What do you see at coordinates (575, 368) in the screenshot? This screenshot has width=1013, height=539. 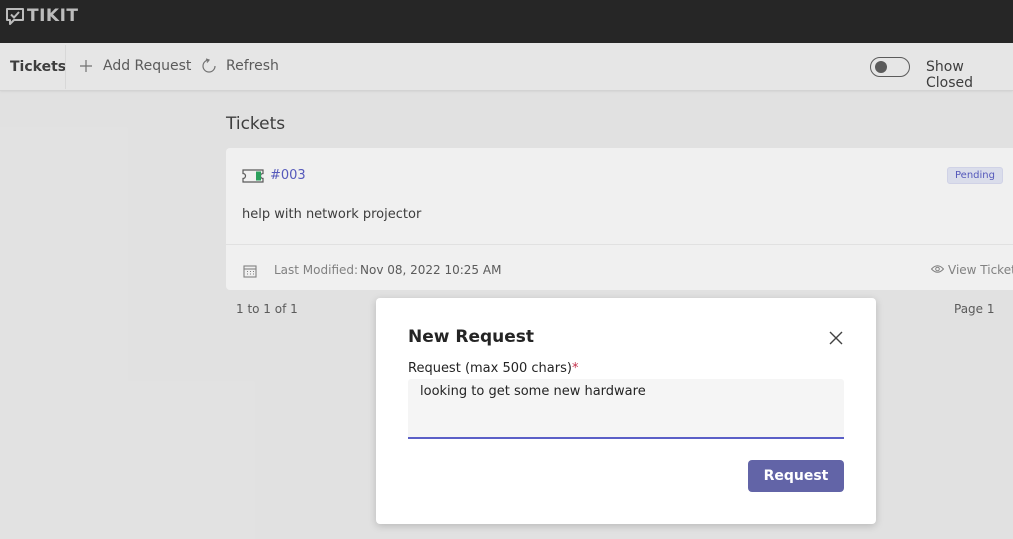 I see `required-marker: *` at bounding box center [575, 368].